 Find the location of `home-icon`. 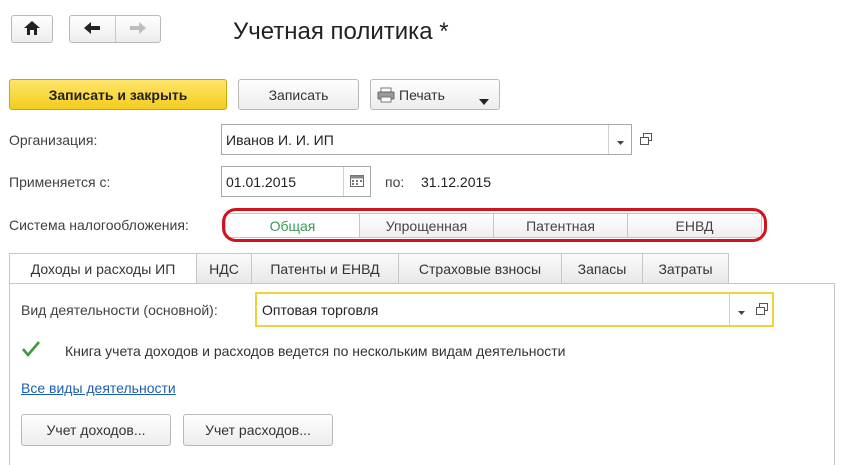

home-icon is located at coordinates (32, 29).